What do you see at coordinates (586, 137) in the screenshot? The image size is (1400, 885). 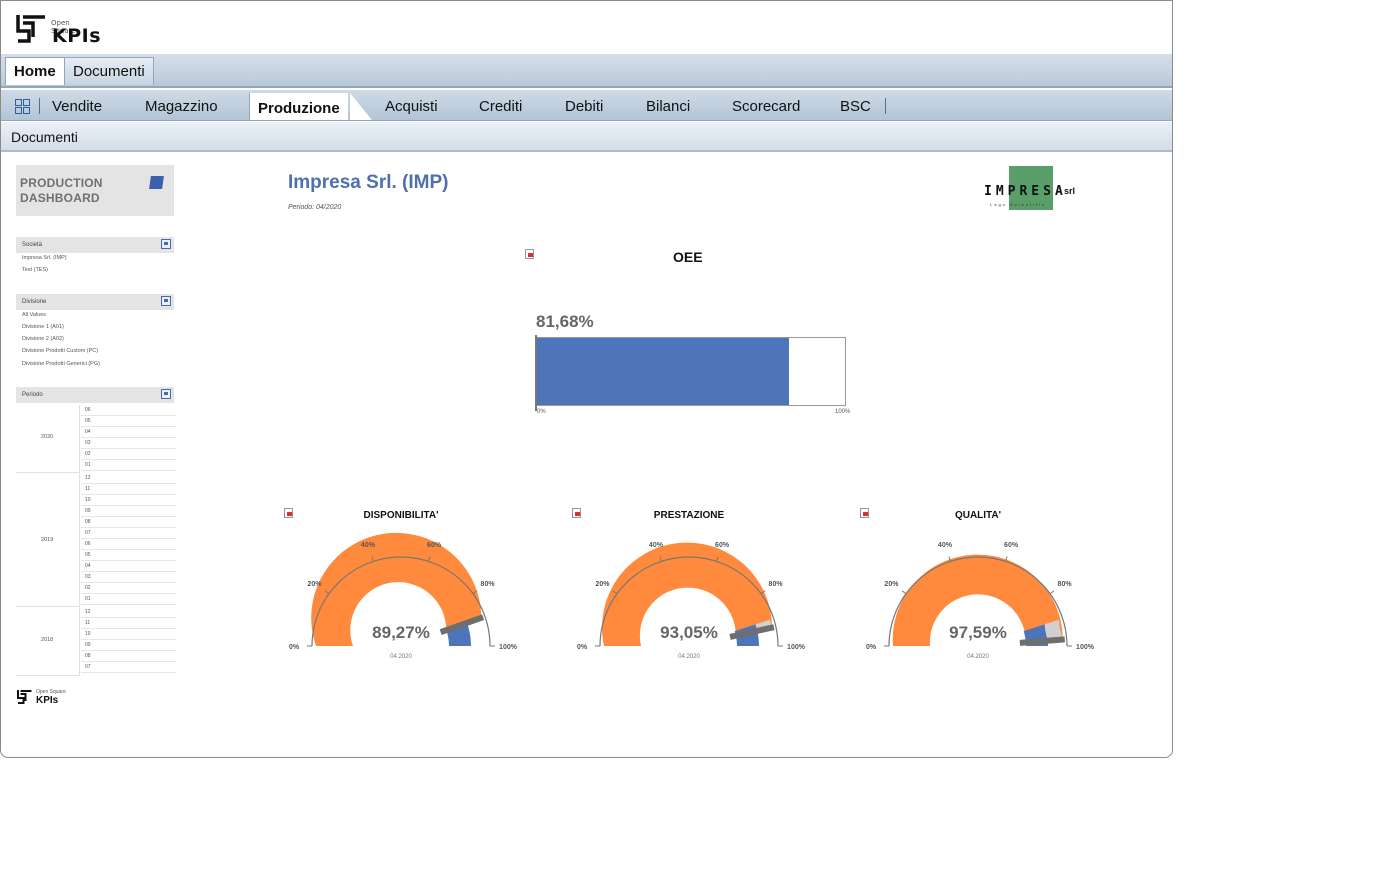 I see `documenti-subbar: Documenti` at bounding box center [586, 137].